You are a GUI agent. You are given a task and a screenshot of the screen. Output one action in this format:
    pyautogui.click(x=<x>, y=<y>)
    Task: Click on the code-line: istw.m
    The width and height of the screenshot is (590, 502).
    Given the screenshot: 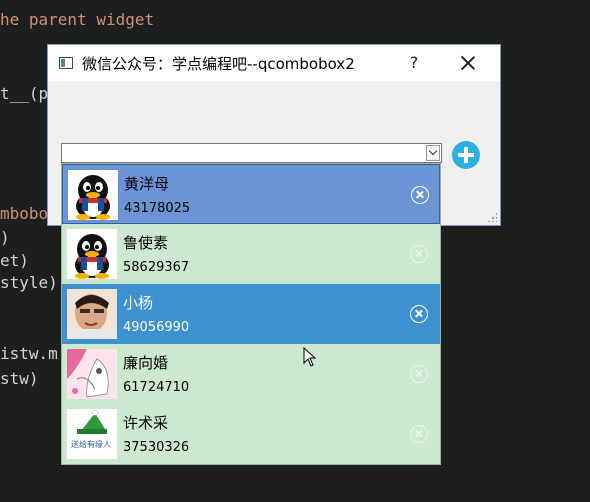 What is the action you would take?
    pyautogui.click(x=29, y=353)
    